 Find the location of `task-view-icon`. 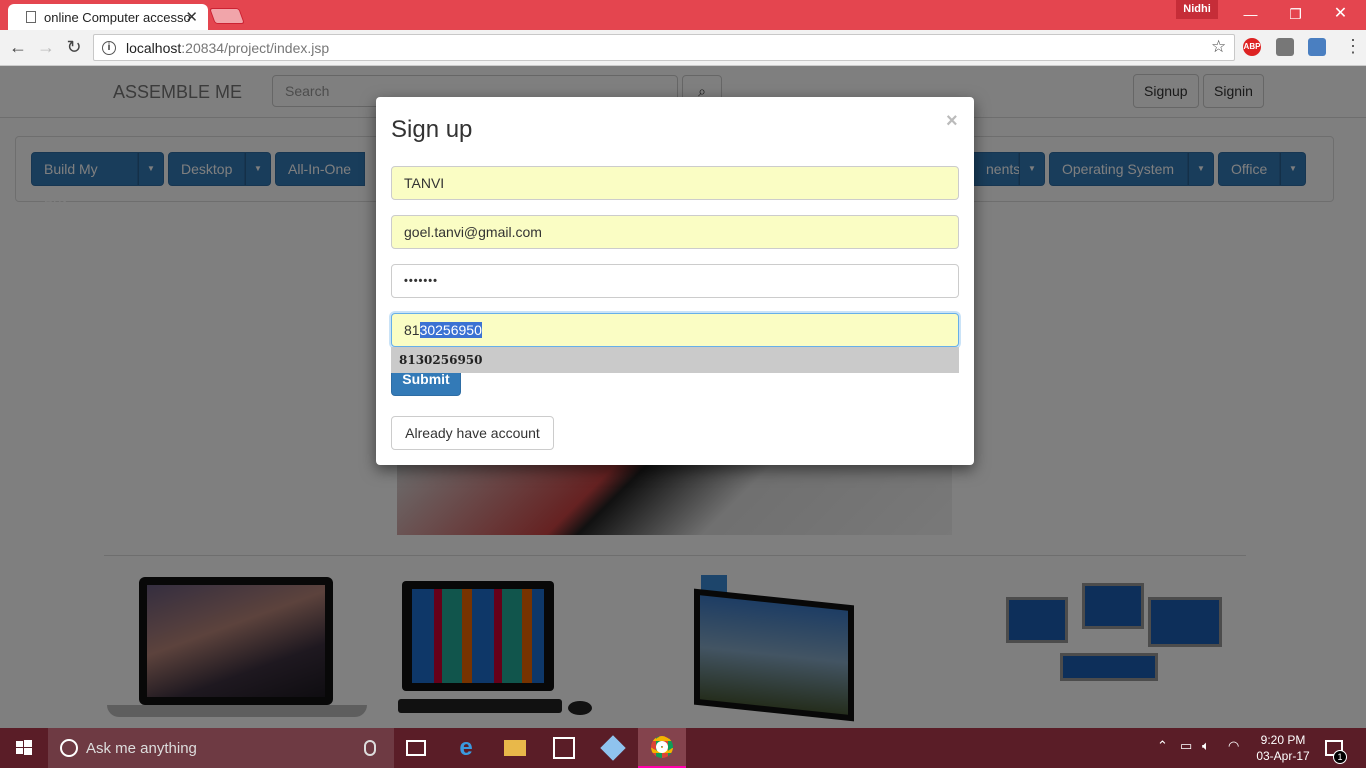

task-view-icon is located at coordinates (416, 748).